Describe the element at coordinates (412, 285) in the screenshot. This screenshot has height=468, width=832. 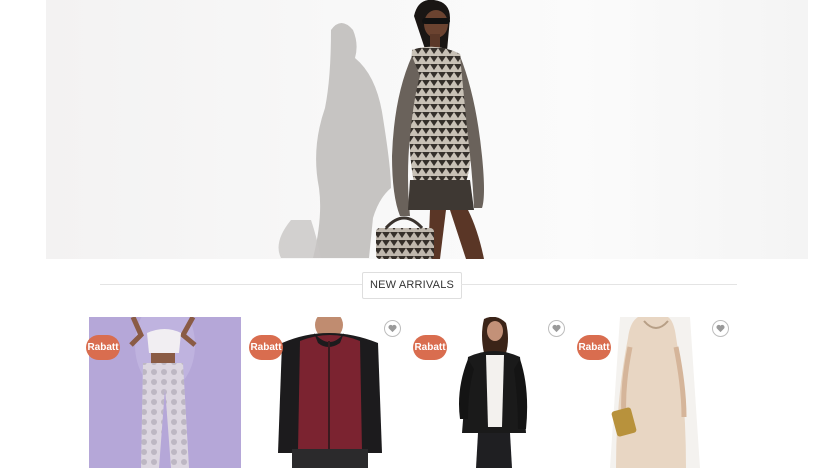
I see `section-title: NEW ARRIVALS` at that location.